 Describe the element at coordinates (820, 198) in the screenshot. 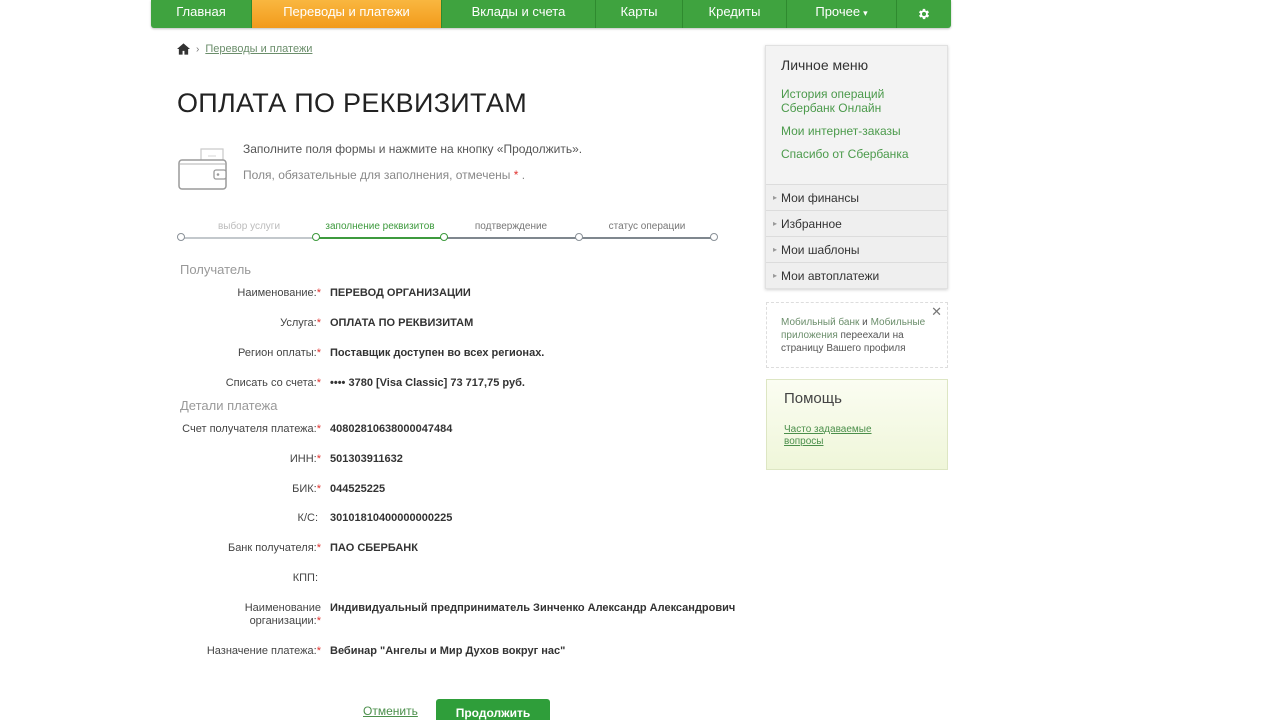

I see `sidebar-item-label: Мои финансы` at that location.